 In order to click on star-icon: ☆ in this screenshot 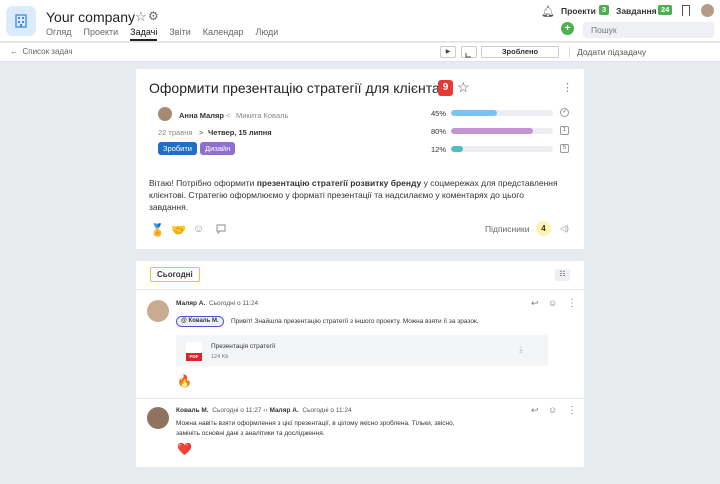, I will do `click(141, 17)`.